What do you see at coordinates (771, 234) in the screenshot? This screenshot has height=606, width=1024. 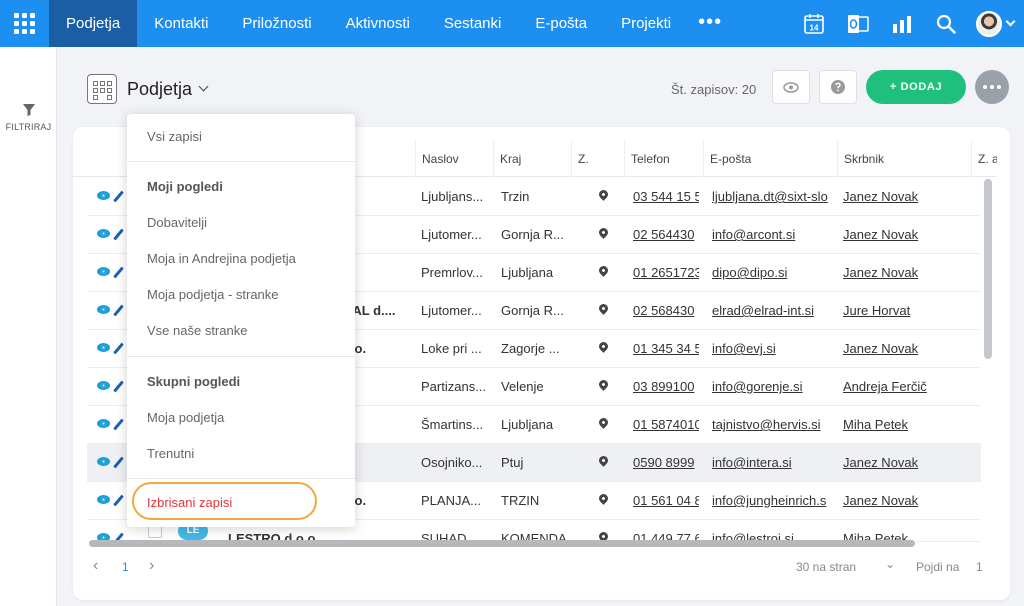 I see `cell-eposta: info@arcont.si` at bounding box center [771, 234].